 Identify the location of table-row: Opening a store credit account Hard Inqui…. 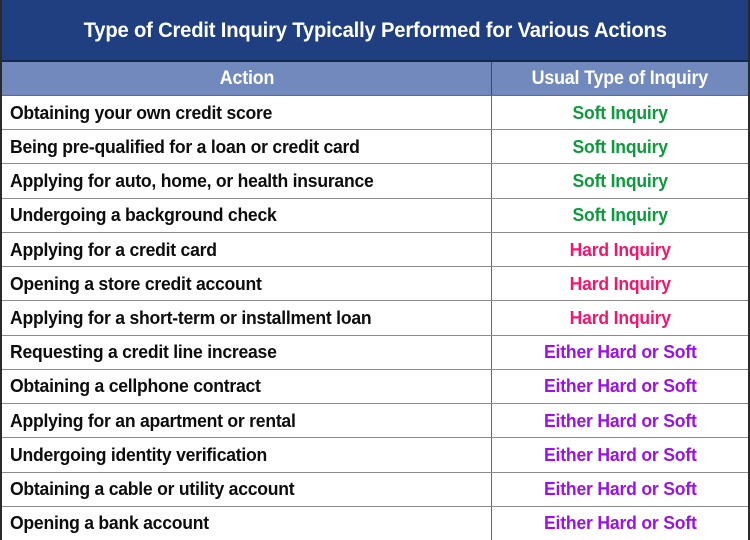
(375, 284).